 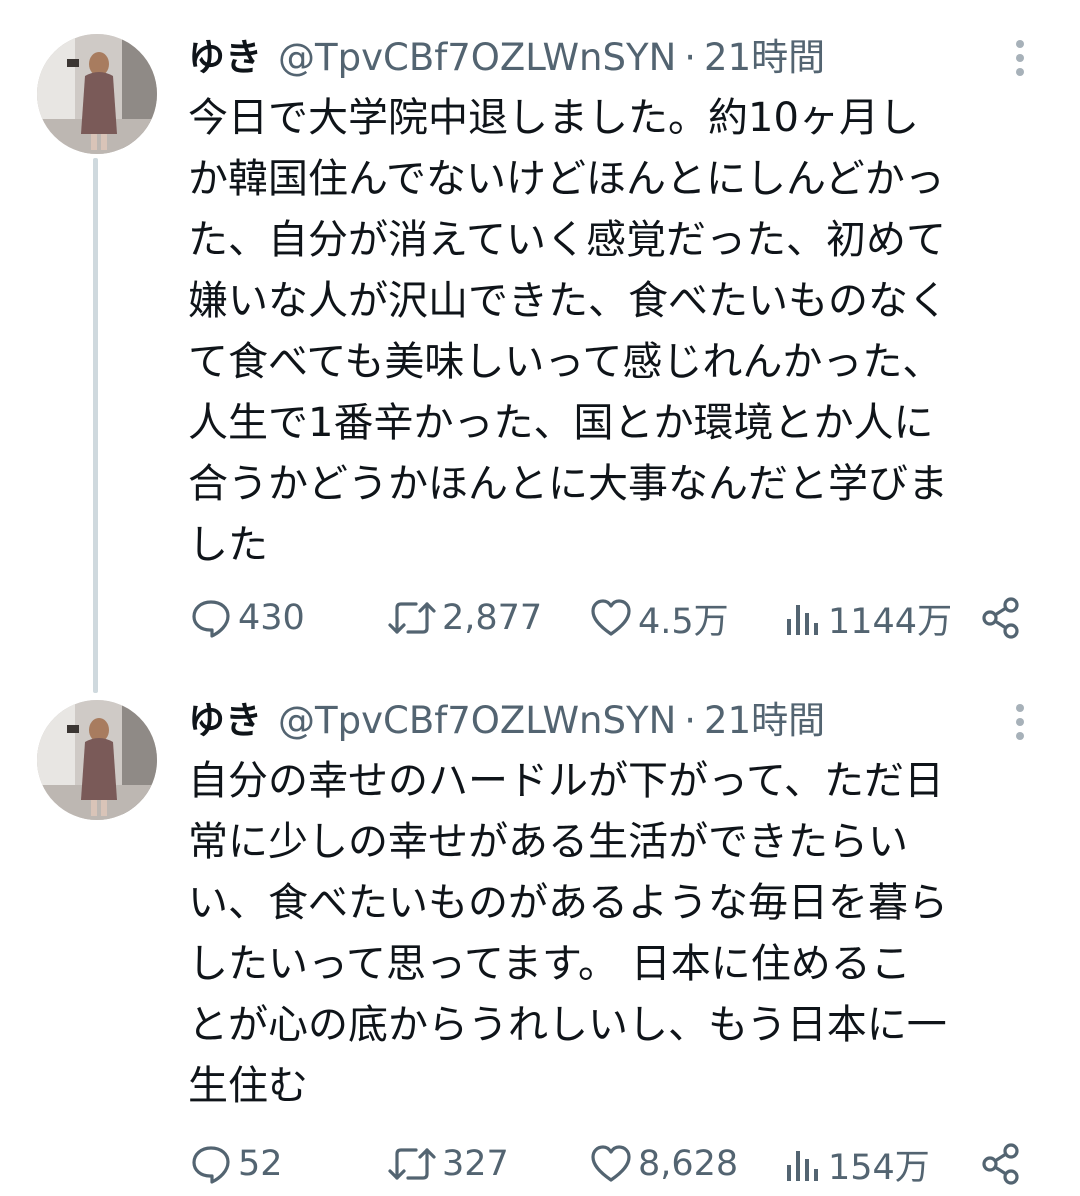 I want to click on reply-count: 430, so click(x=271, y=618).